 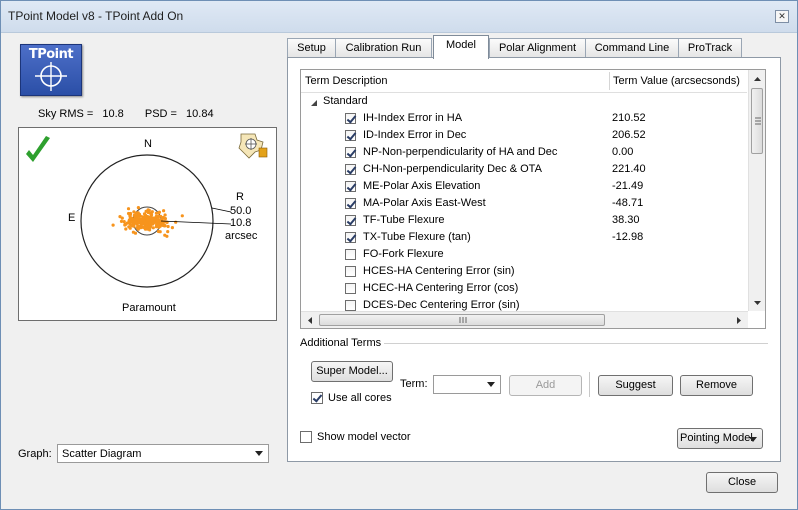 I want to click on mount-config-icon, so click(x=253, y=146).